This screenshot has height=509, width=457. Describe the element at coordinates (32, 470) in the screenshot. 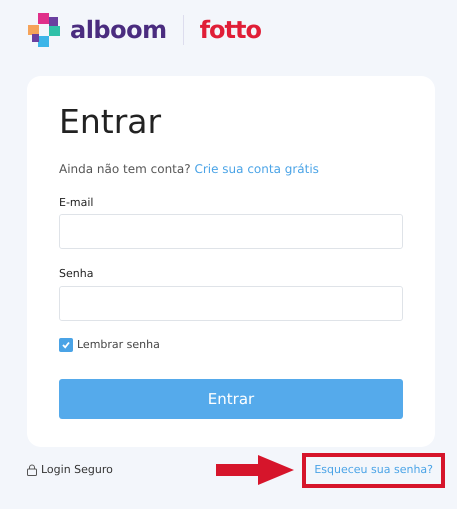

I see `lock-icon` at that location.